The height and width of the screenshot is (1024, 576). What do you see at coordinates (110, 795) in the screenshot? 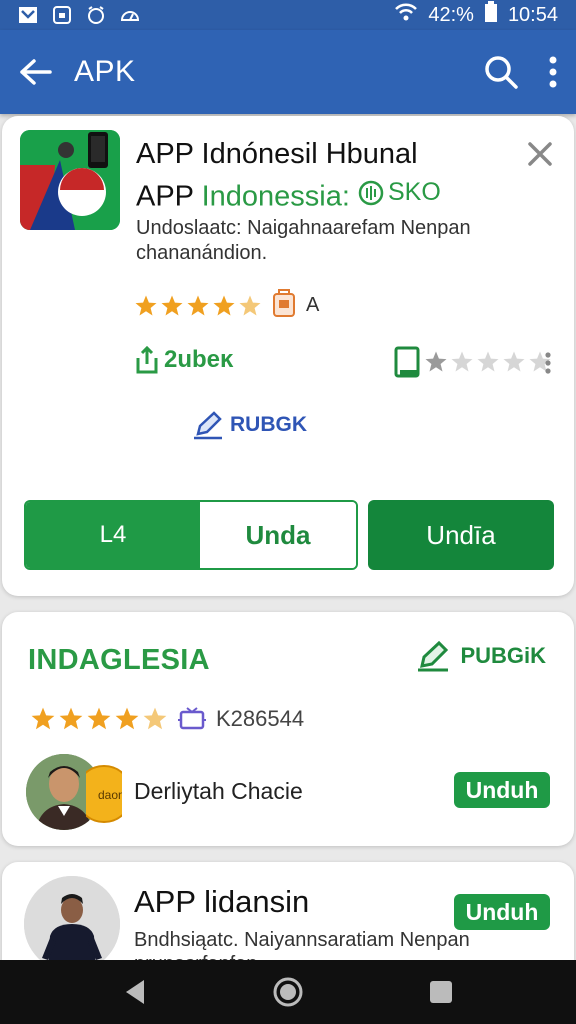
I see `coin-text: daon` at bounding box center [110, 795].